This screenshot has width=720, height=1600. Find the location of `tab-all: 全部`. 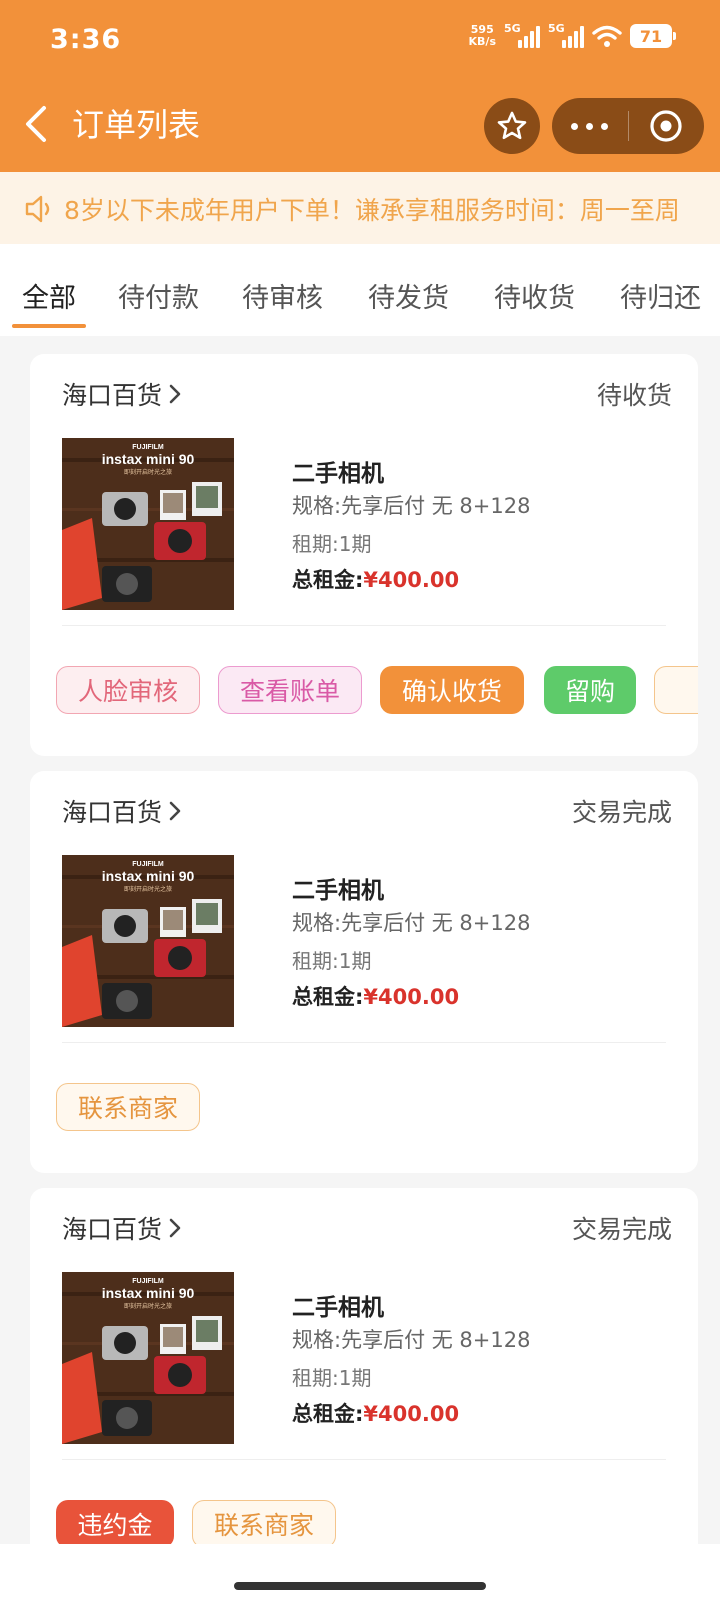

tab-all: 全部 is located at coordinates (49, 295).